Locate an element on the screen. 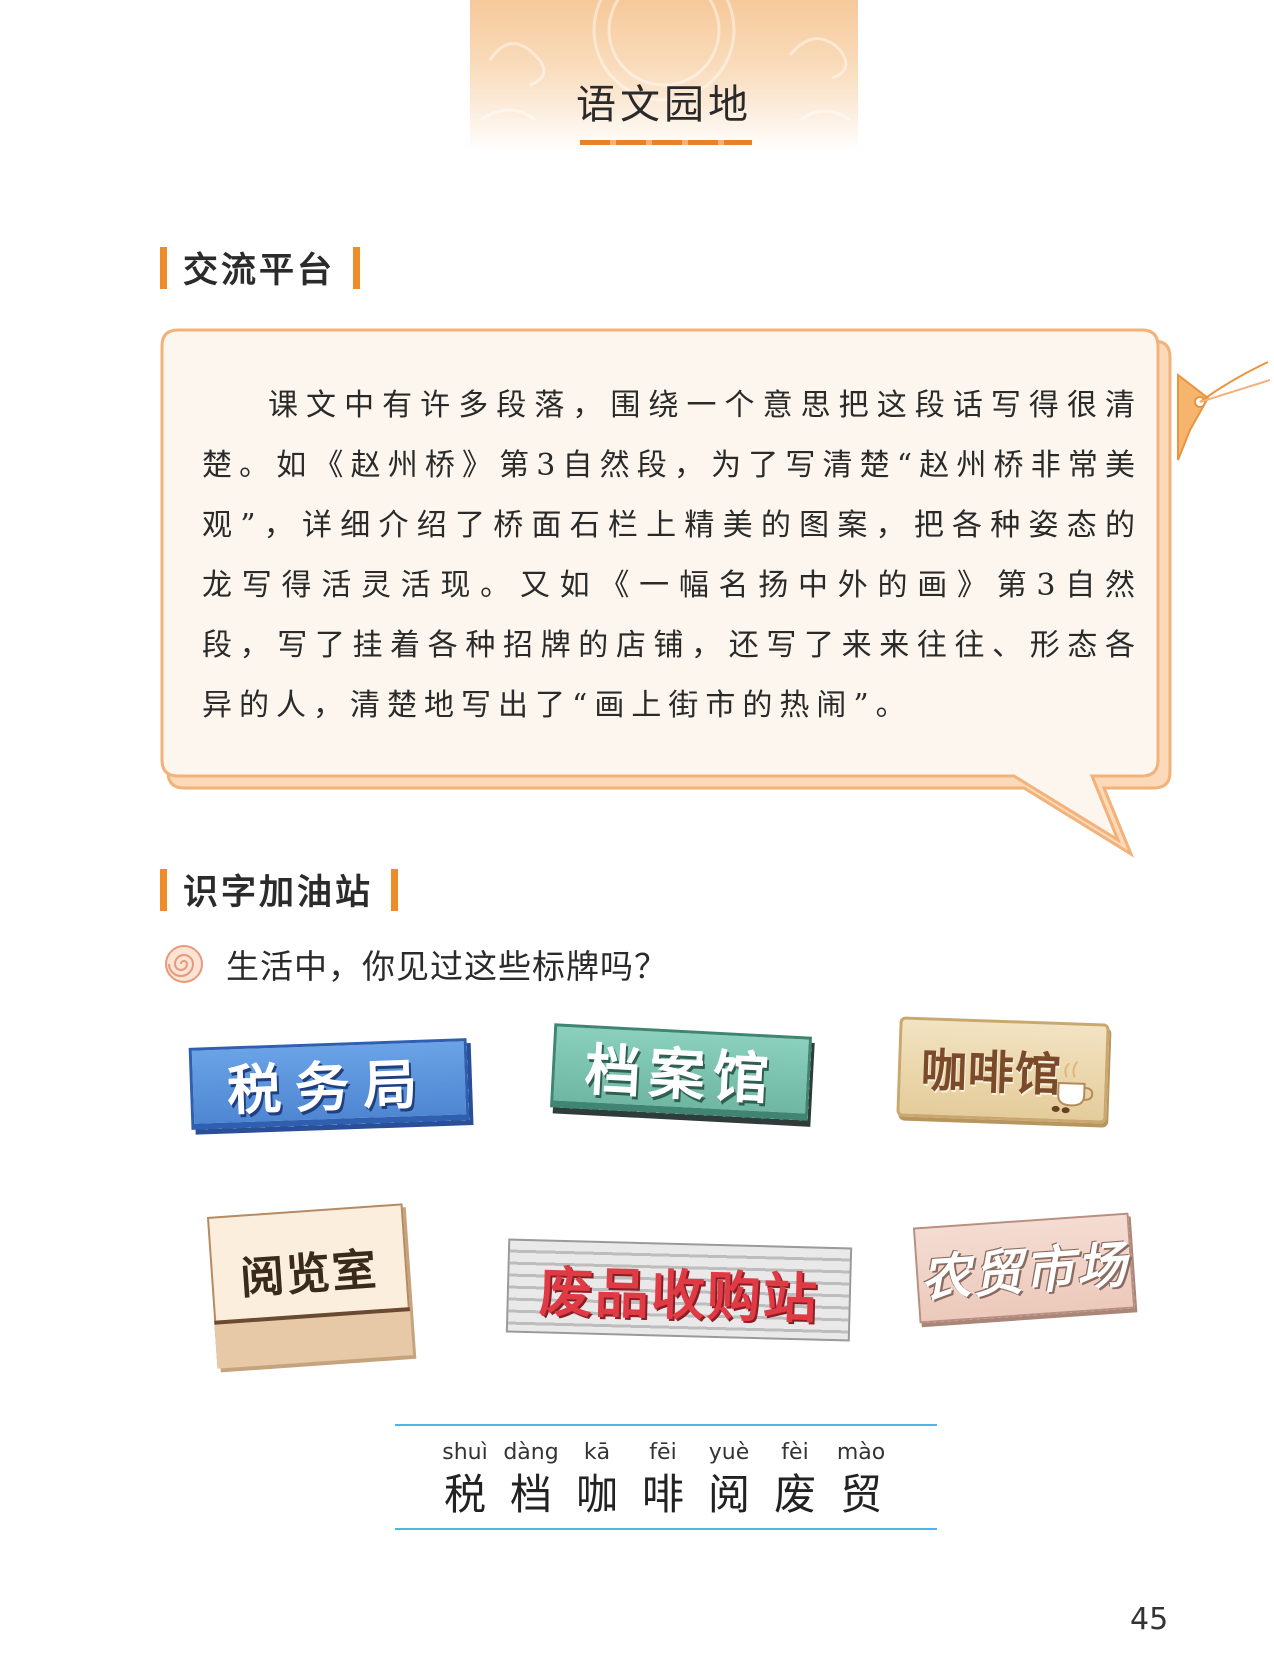 The width and height of the screenshot is (1274, 1678). sign-label: 税务局 is located at coordinates (329, 1087).